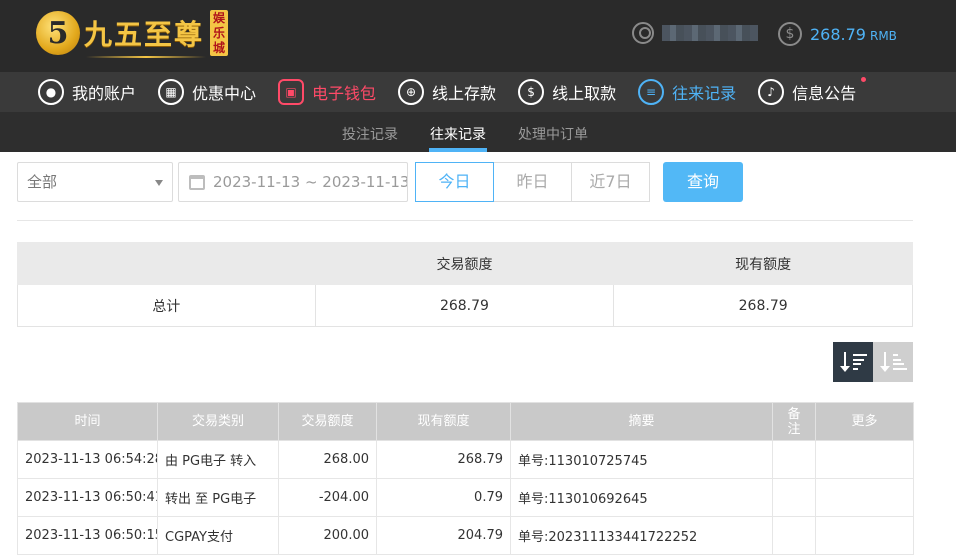  I want to click on cell-summary: 单号:202311133441722252, so click(641, 535).